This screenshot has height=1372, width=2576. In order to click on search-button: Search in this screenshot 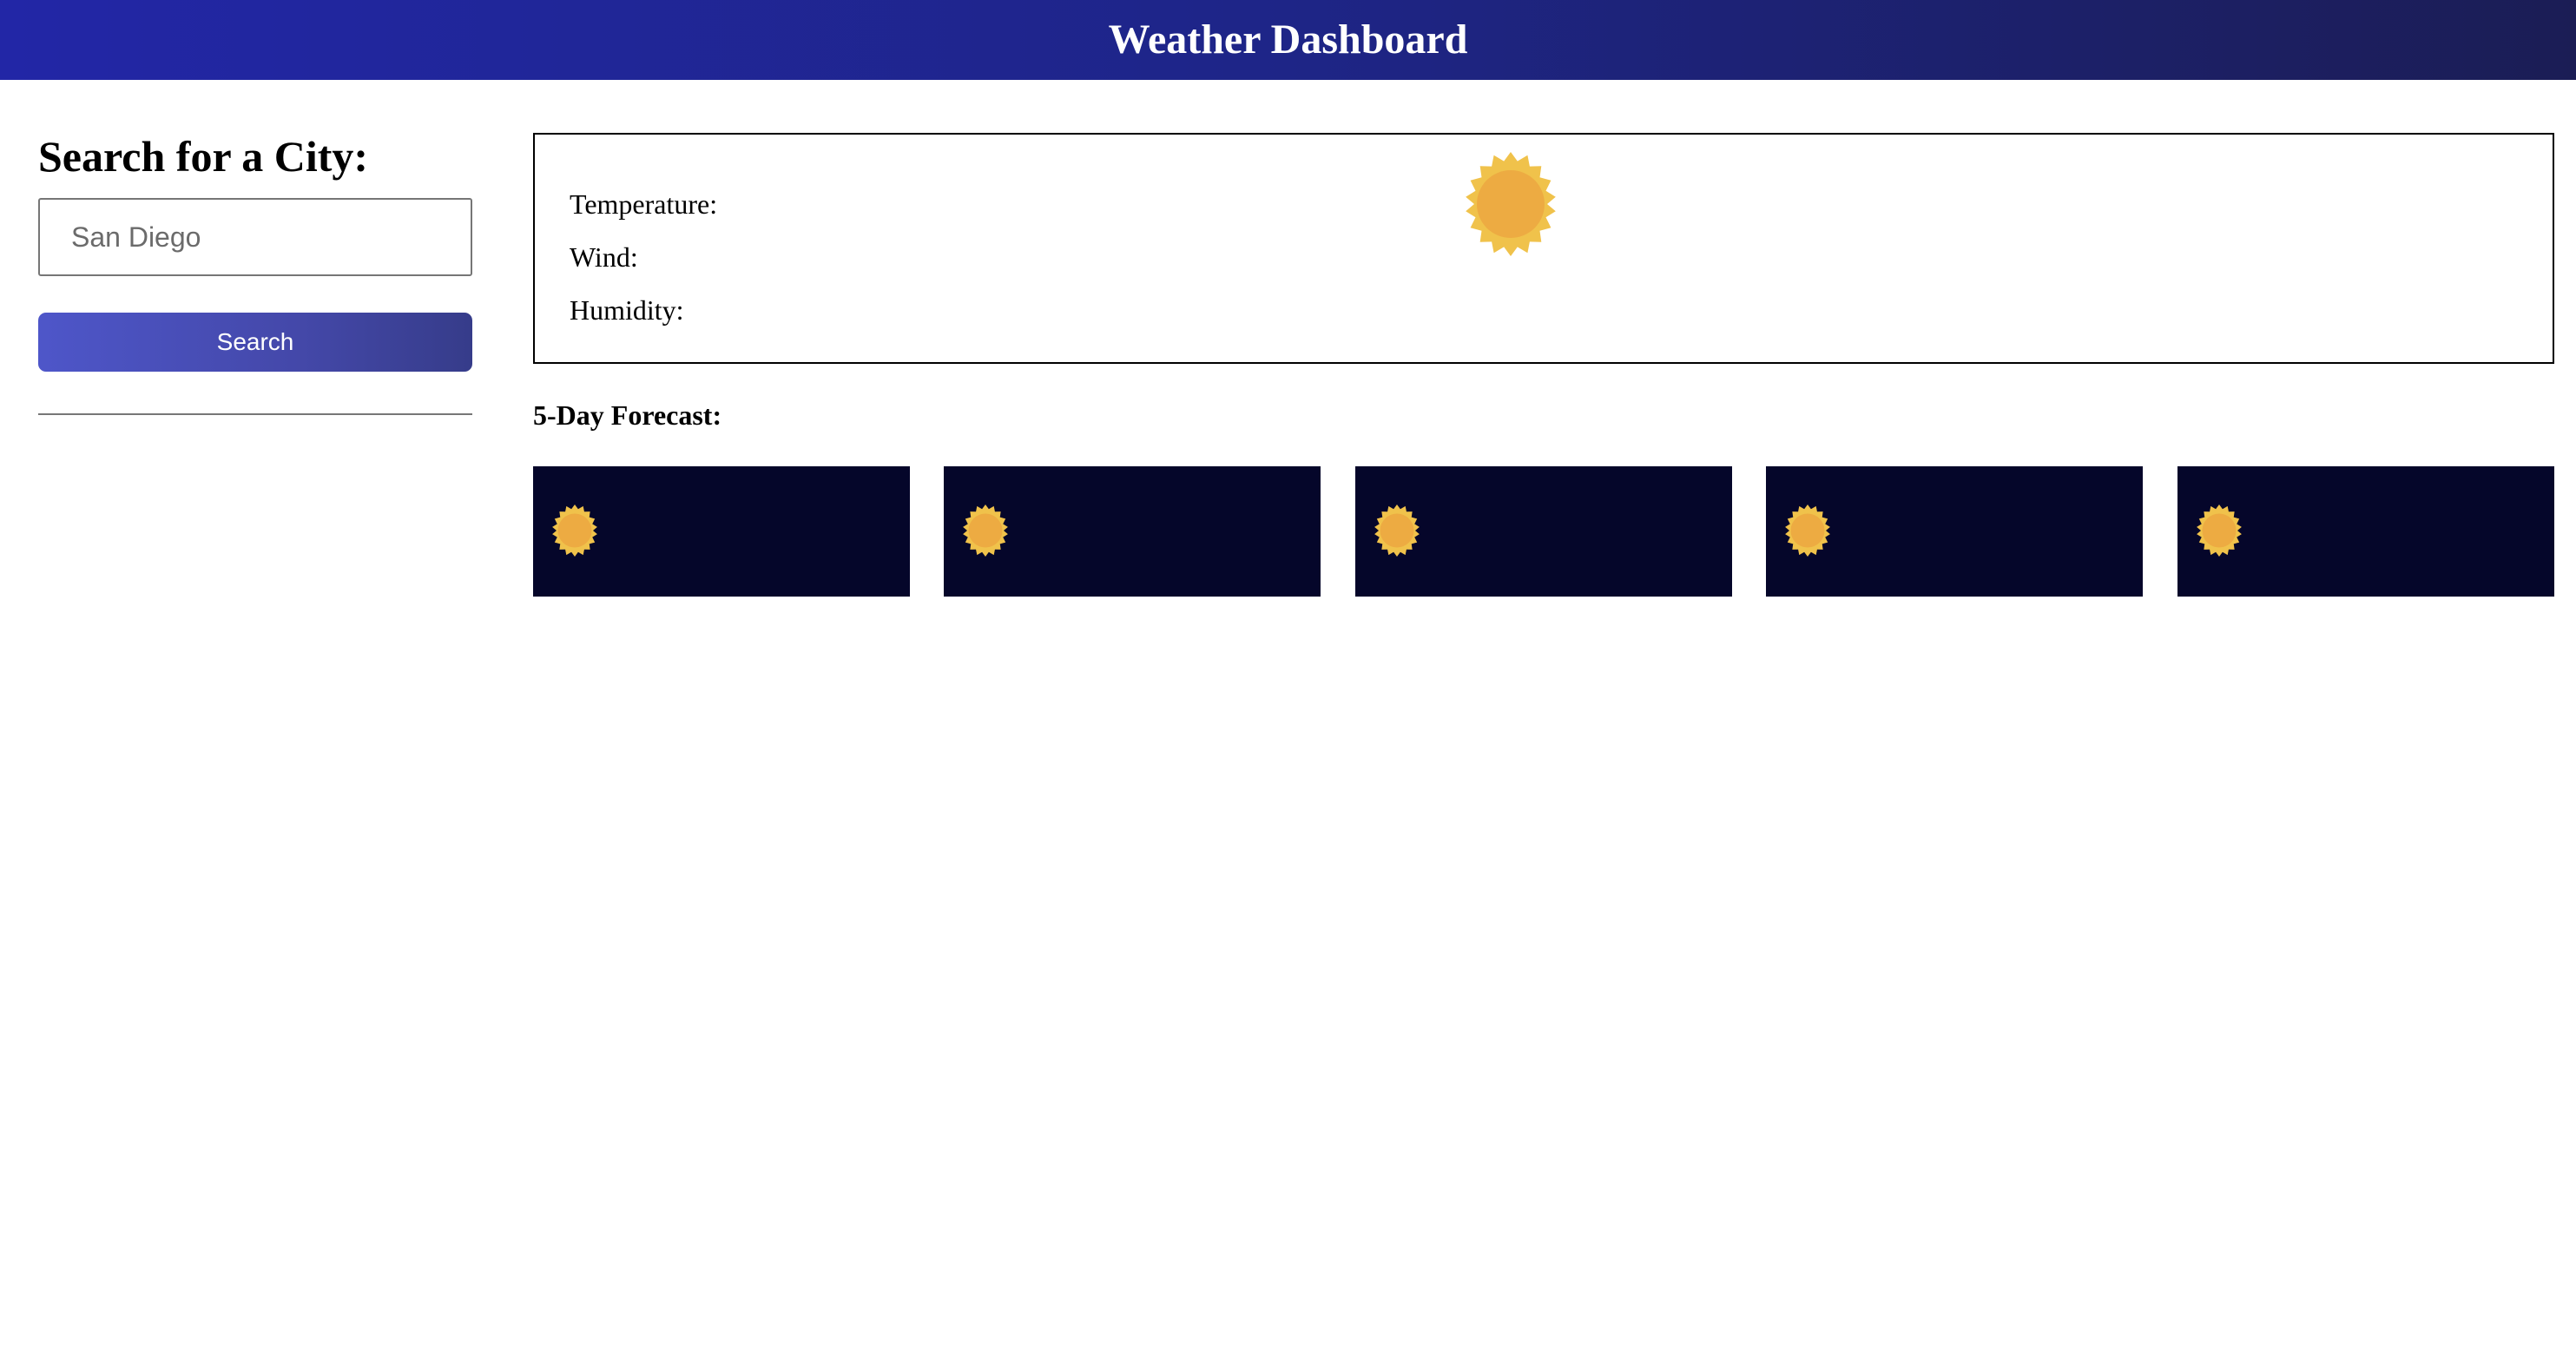, I will do `click(255, 342)`.